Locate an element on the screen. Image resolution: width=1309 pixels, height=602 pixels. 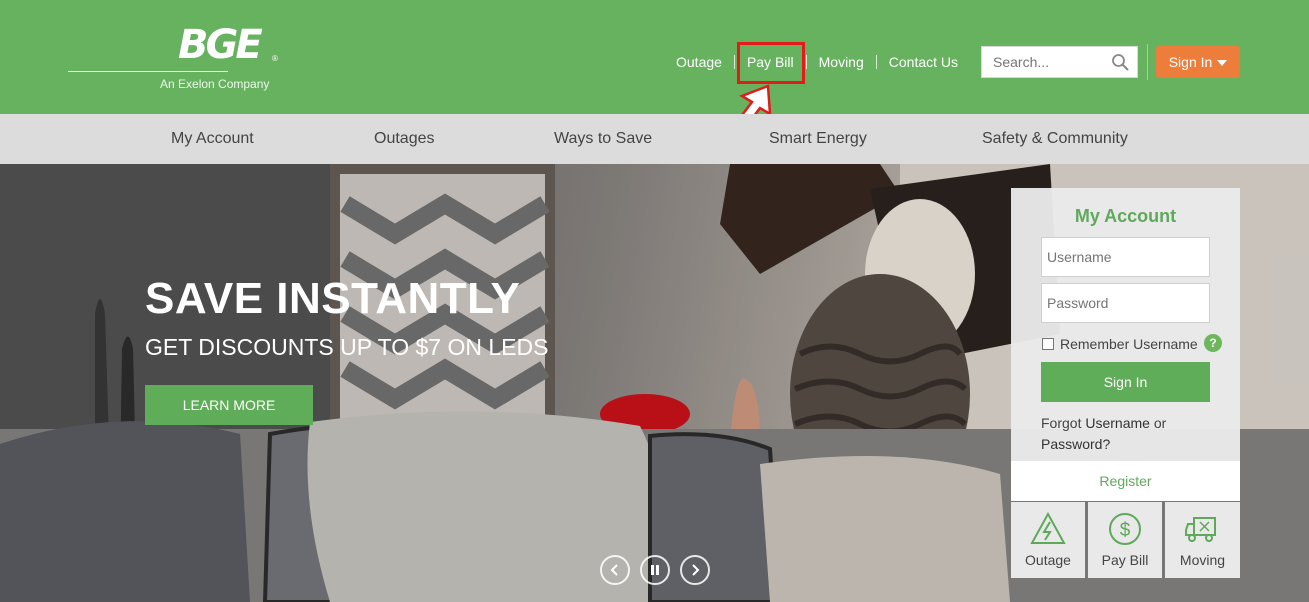
password-field is located at coordinates (1125, 303).